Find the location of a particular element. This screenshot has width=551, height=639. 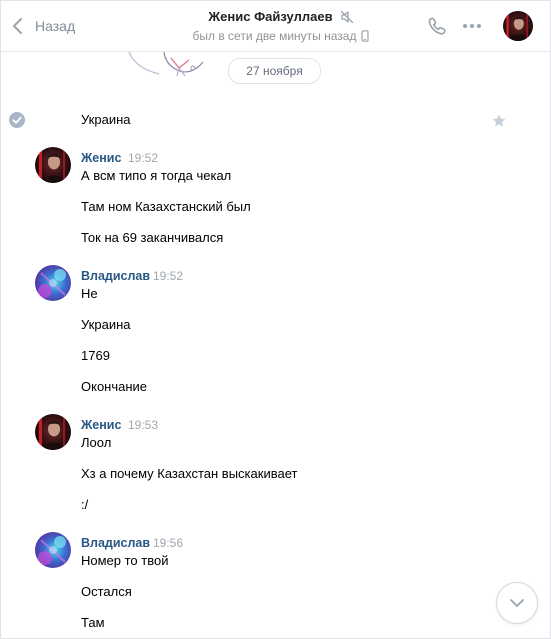

back-button: Назад is located at coordinates (43, 26).